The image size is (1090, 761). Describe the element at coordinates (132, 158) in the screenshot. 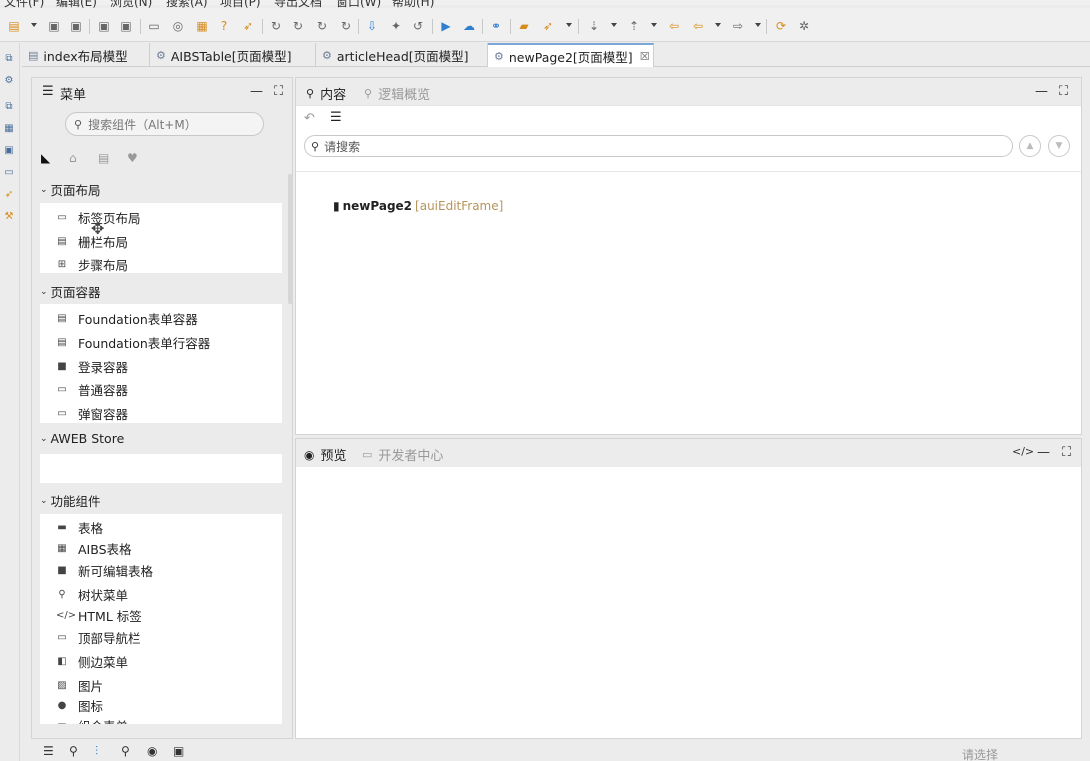

I see `favorites-heart-icon: ♥` at that location.